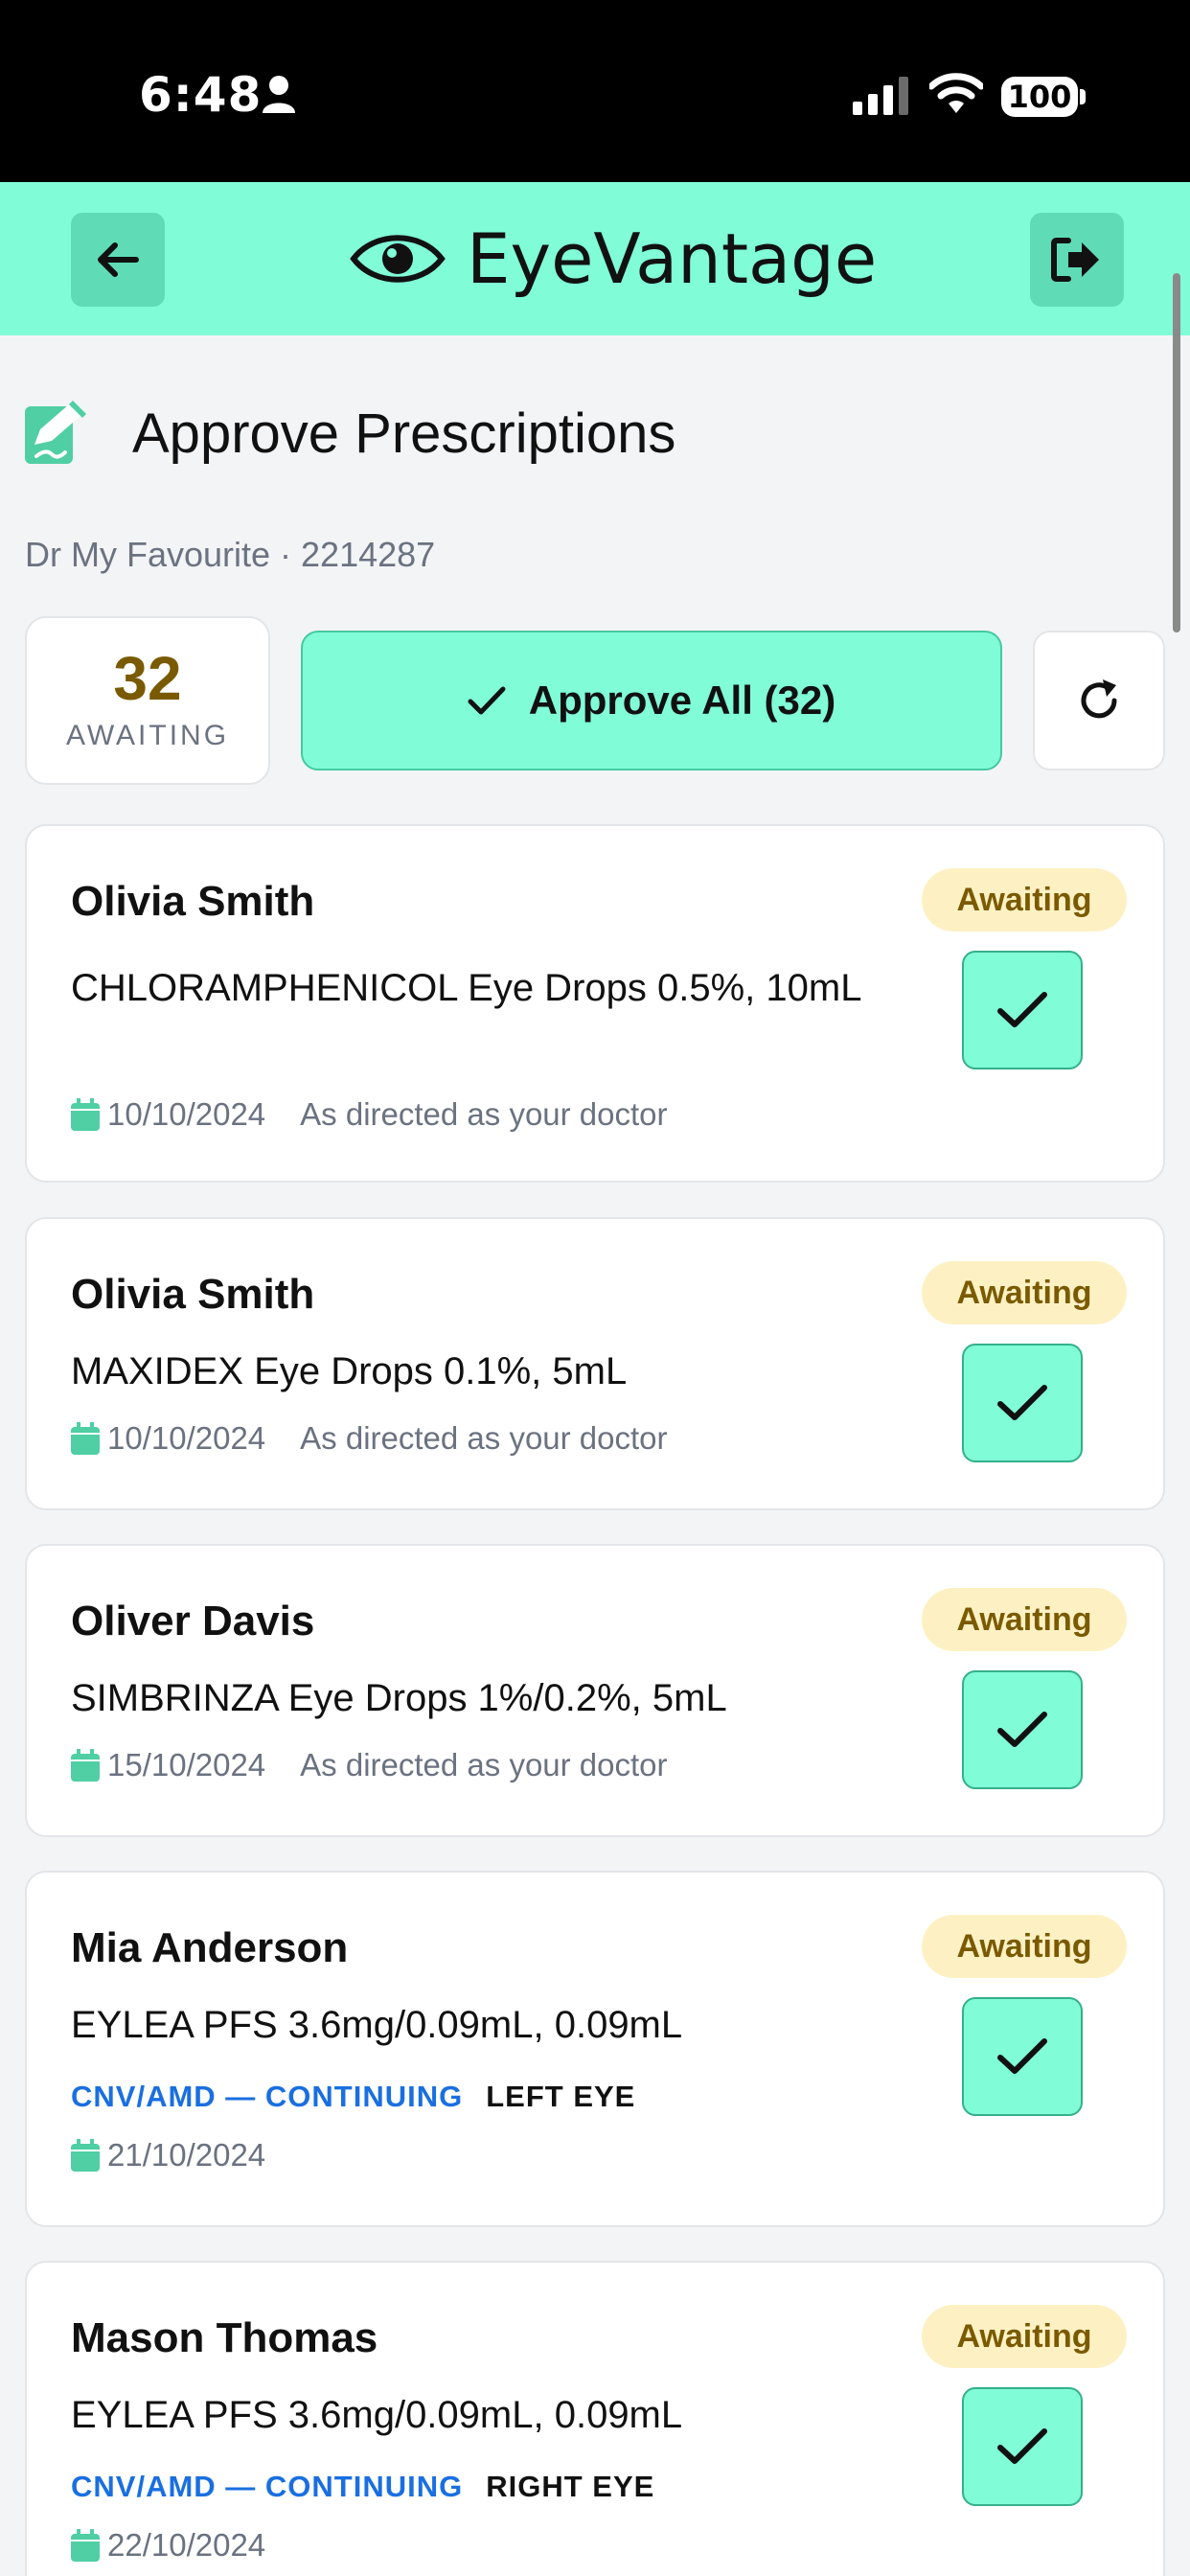  I want to click on condition-tags: CNV/AMD — CONTINUING RIGHT EYE, so click(363, 2487).